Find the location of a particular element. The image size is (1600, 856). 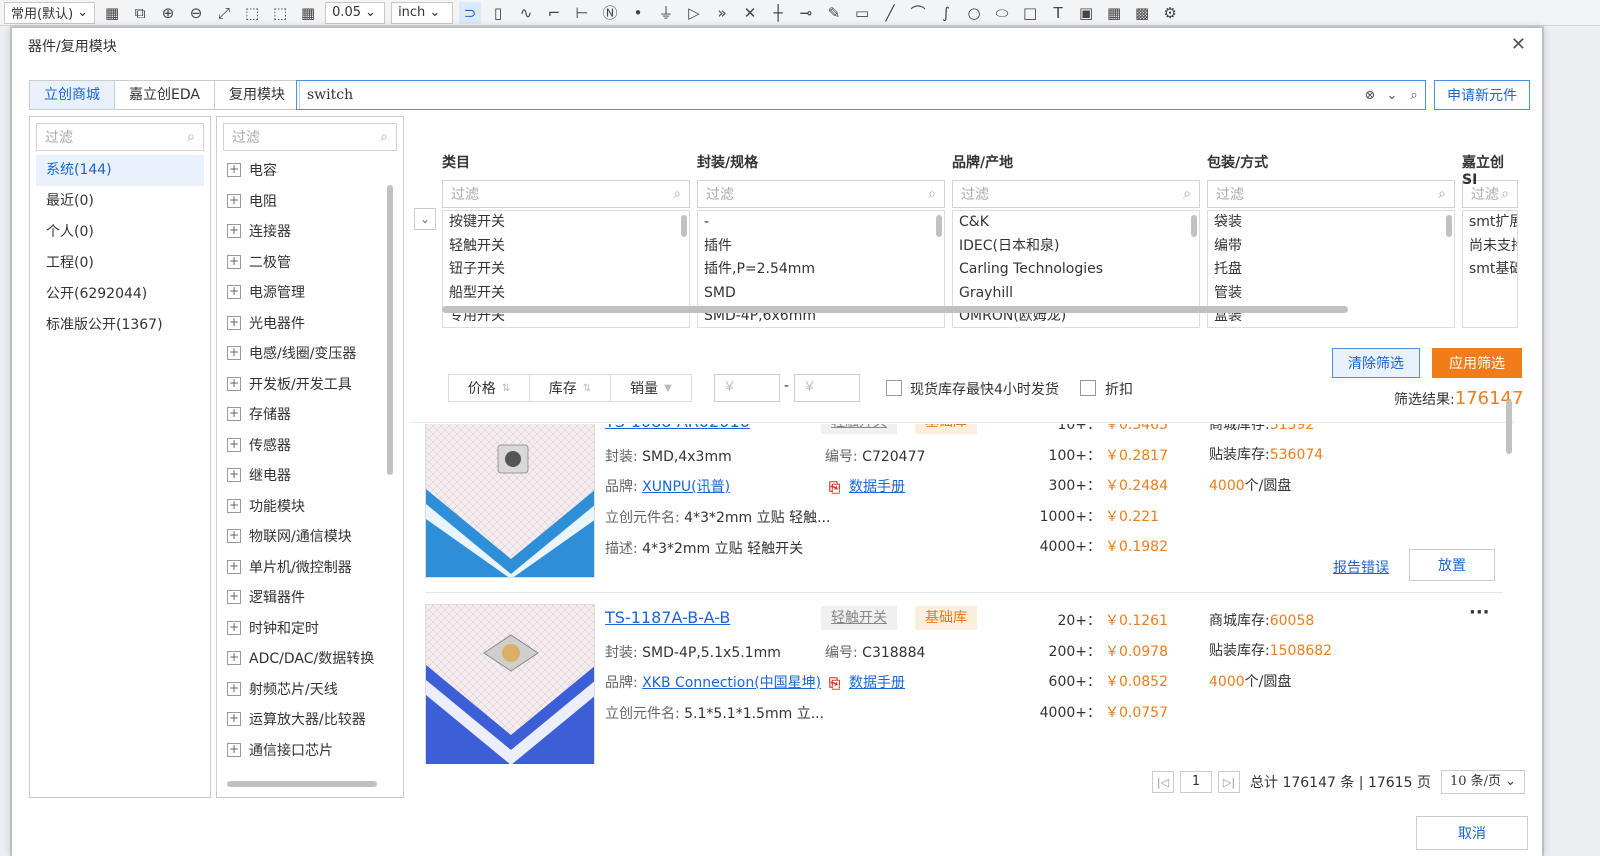

category-tree-item: + 二极管 is located at coordinates (303, 262).